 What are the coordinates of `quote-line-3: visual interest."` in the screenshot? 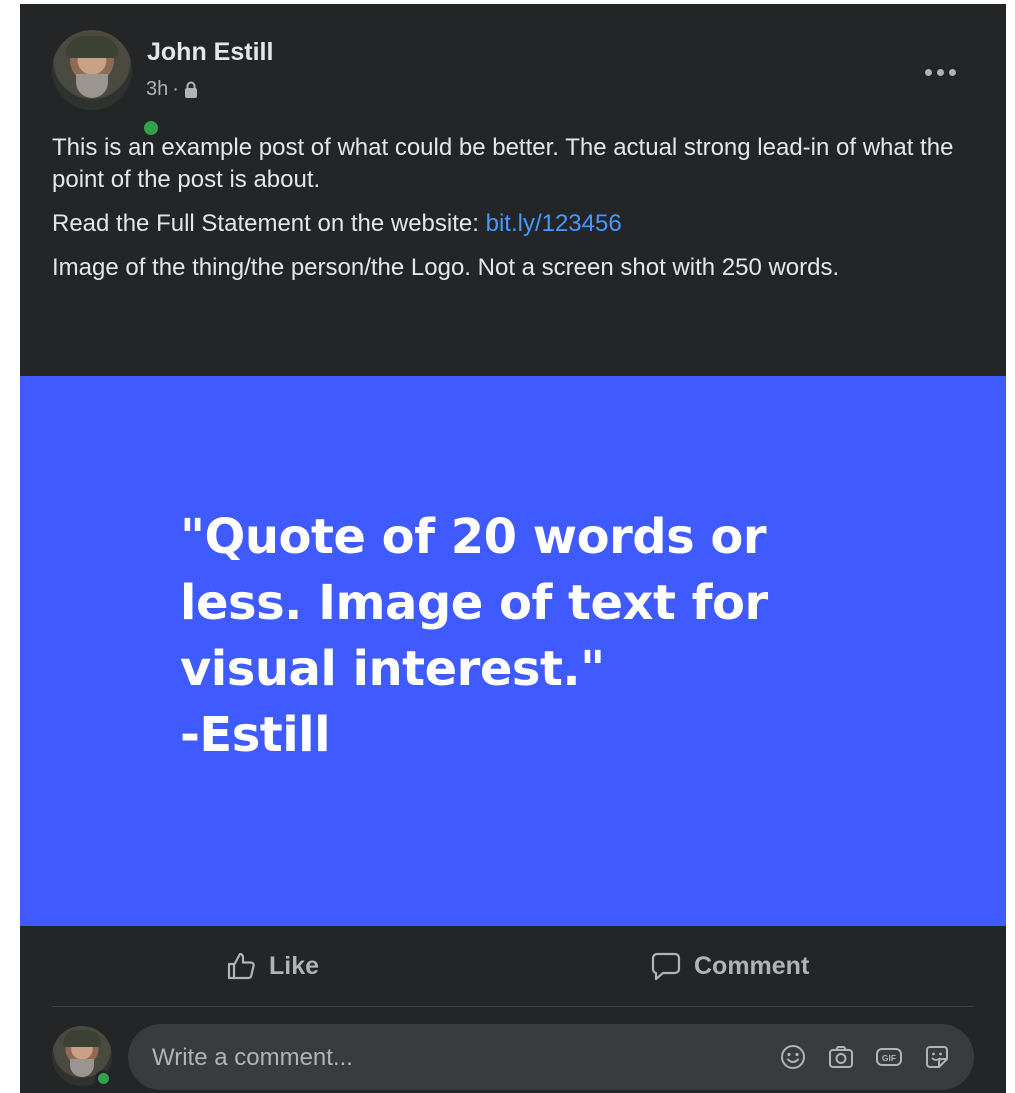 It's located at (392, 669).